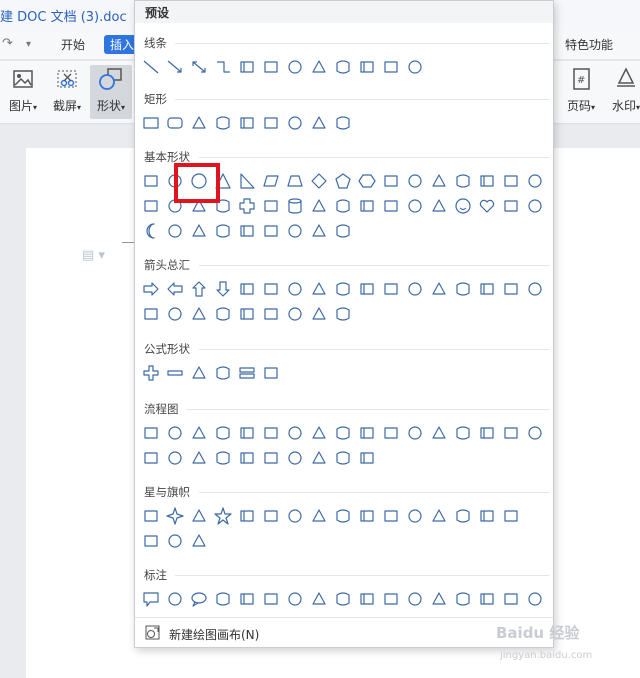 Image resolution: width=640 pixels, height=678 pixels. I want to click on shape-arrow-striped, so click(535, 289).